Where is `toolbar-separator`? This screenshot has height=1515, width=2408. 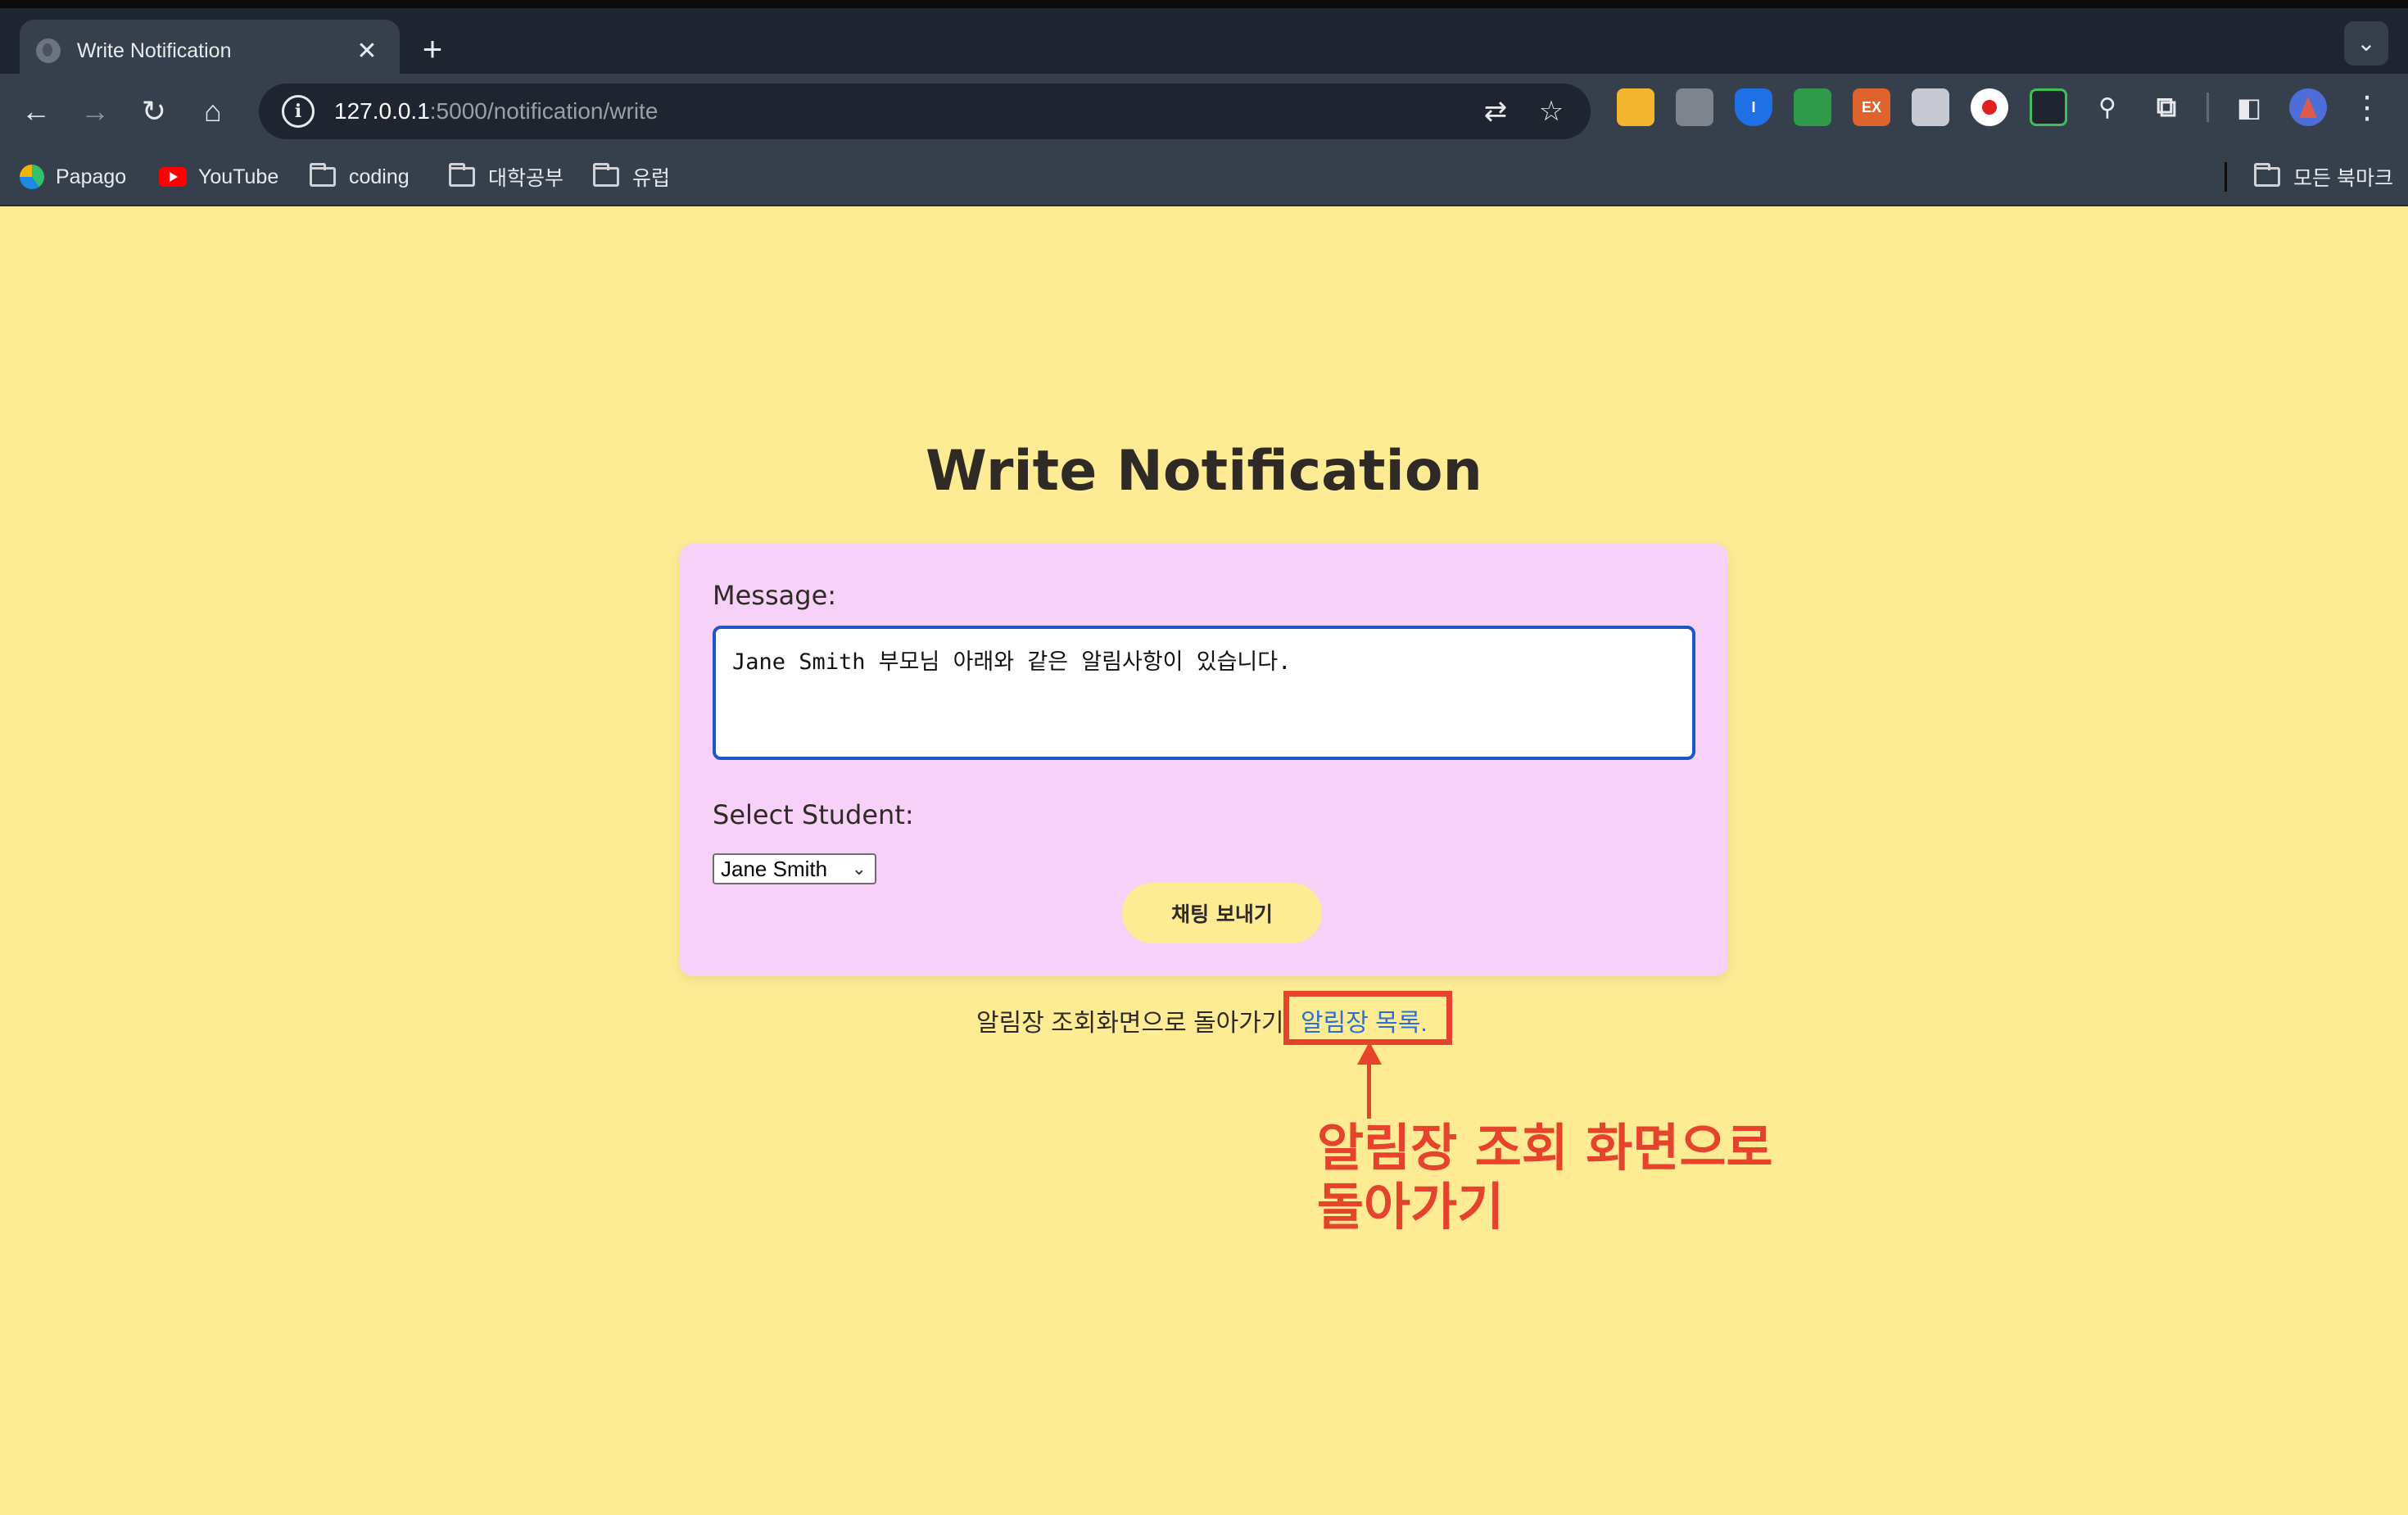 toolbar-separator is located at coordinates (2208, 107).